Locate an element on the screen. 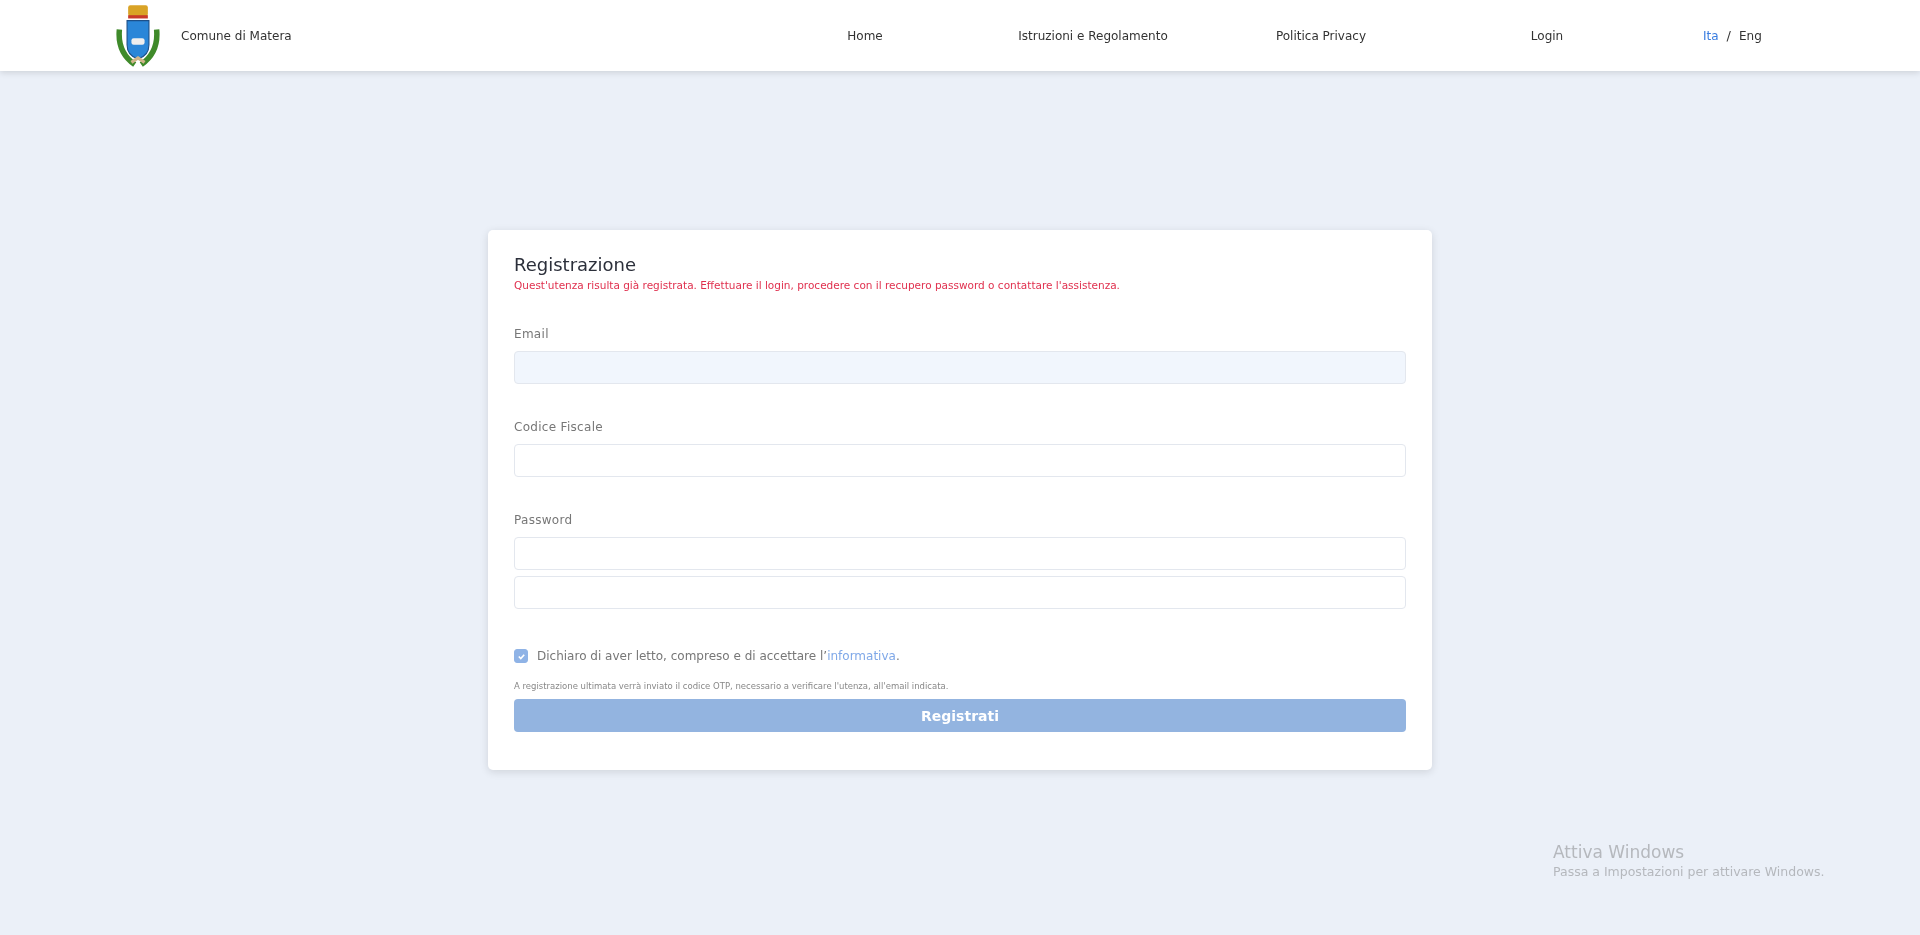 Image resolution: width=1920 pixels, height=935 pixels. language-link: Eng is located at coordinates (1750, 35).